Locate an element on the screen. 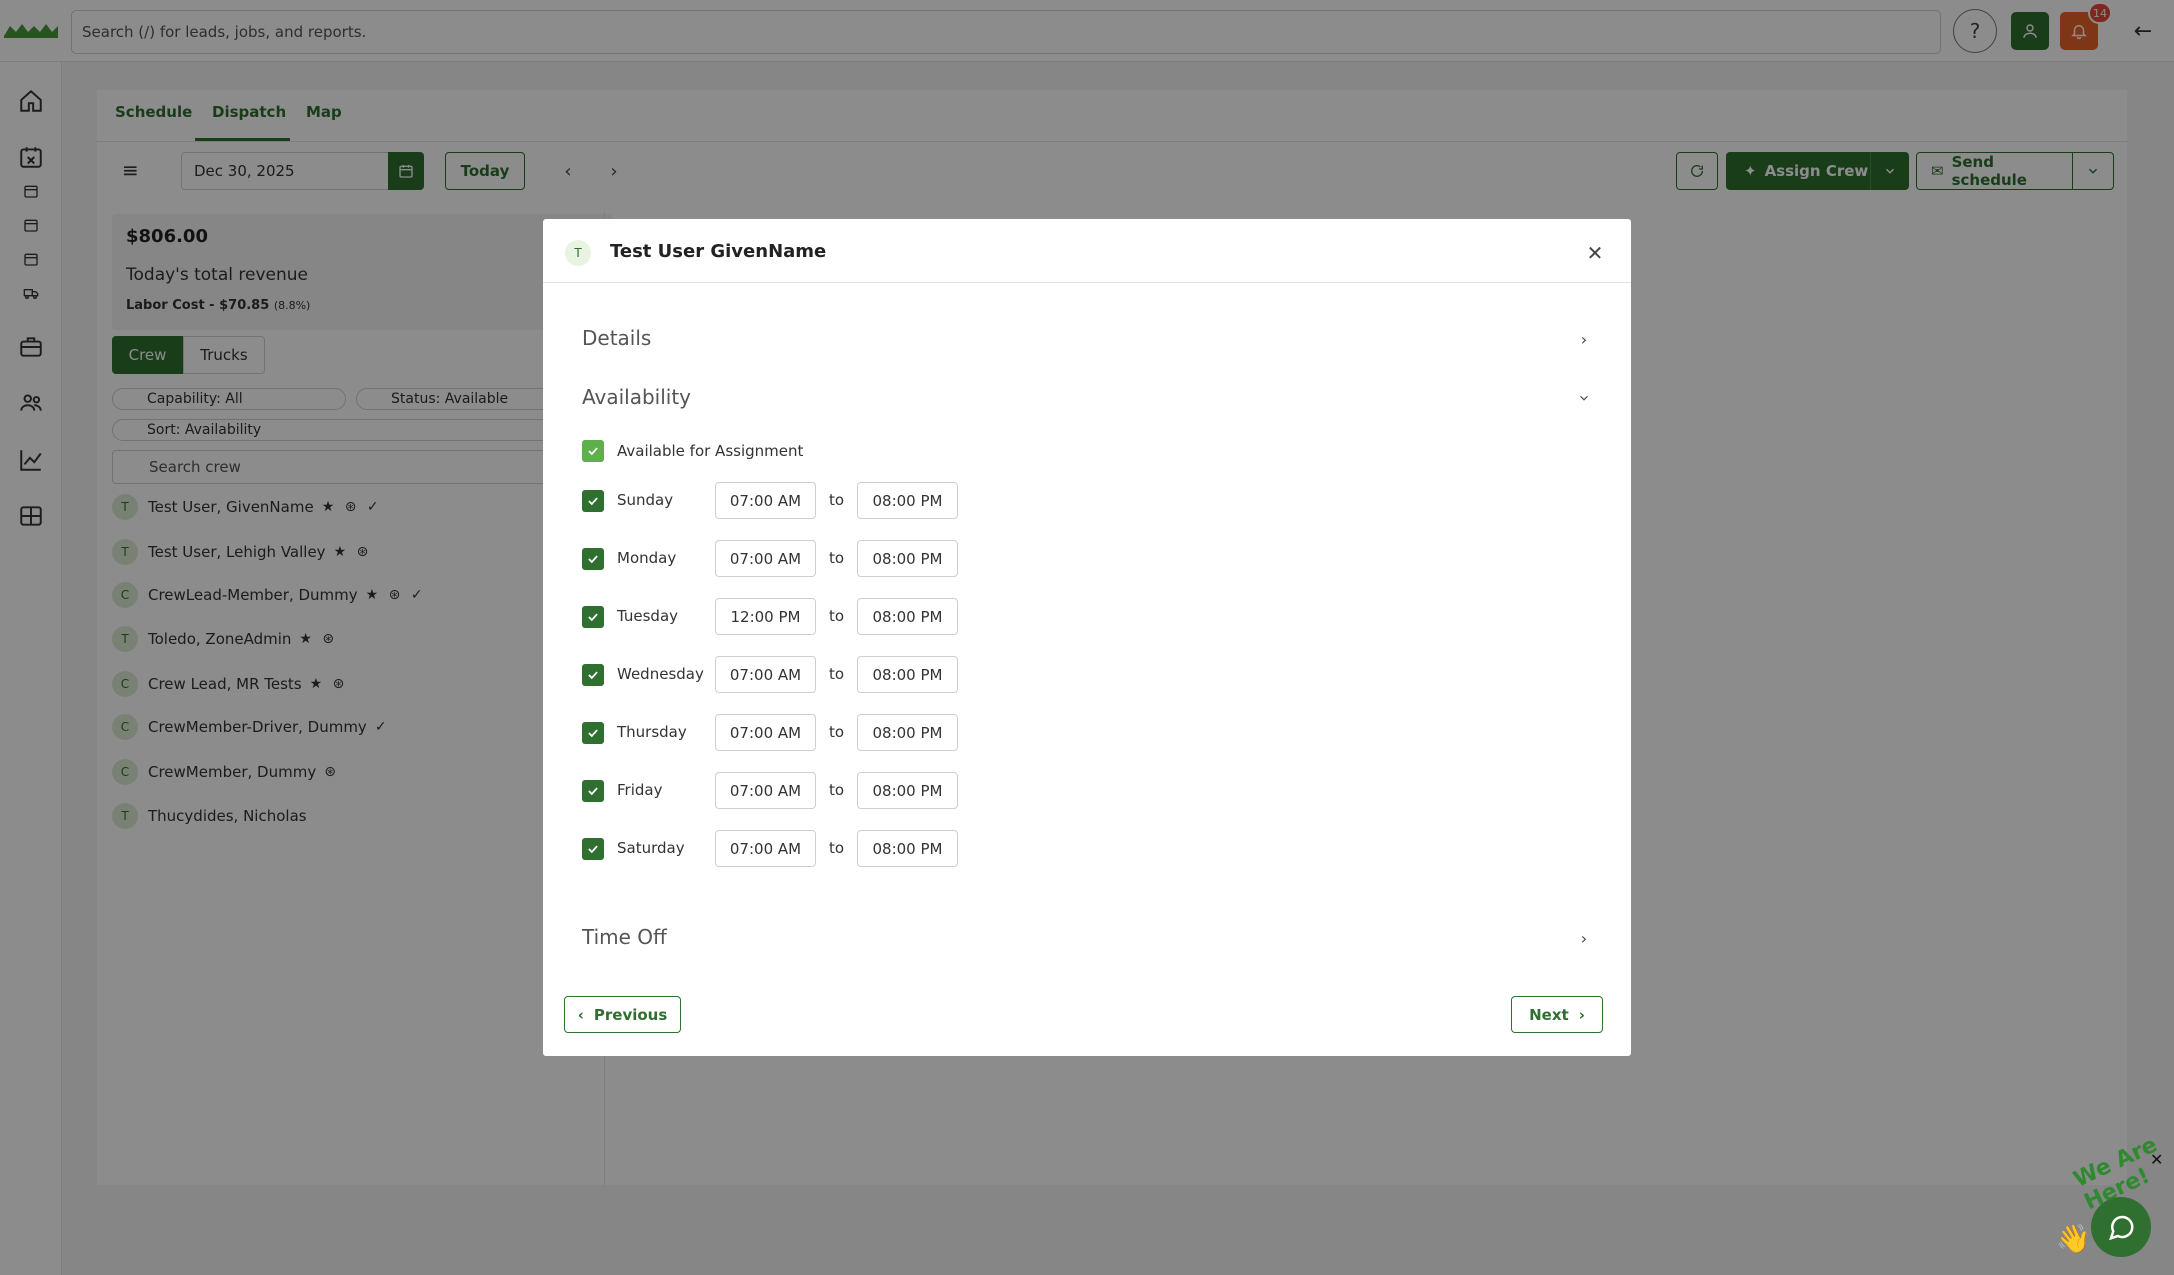 The width and height of the screenshot is (2174, 1275). sunday-checkbox is located at coordinates (593, 501).